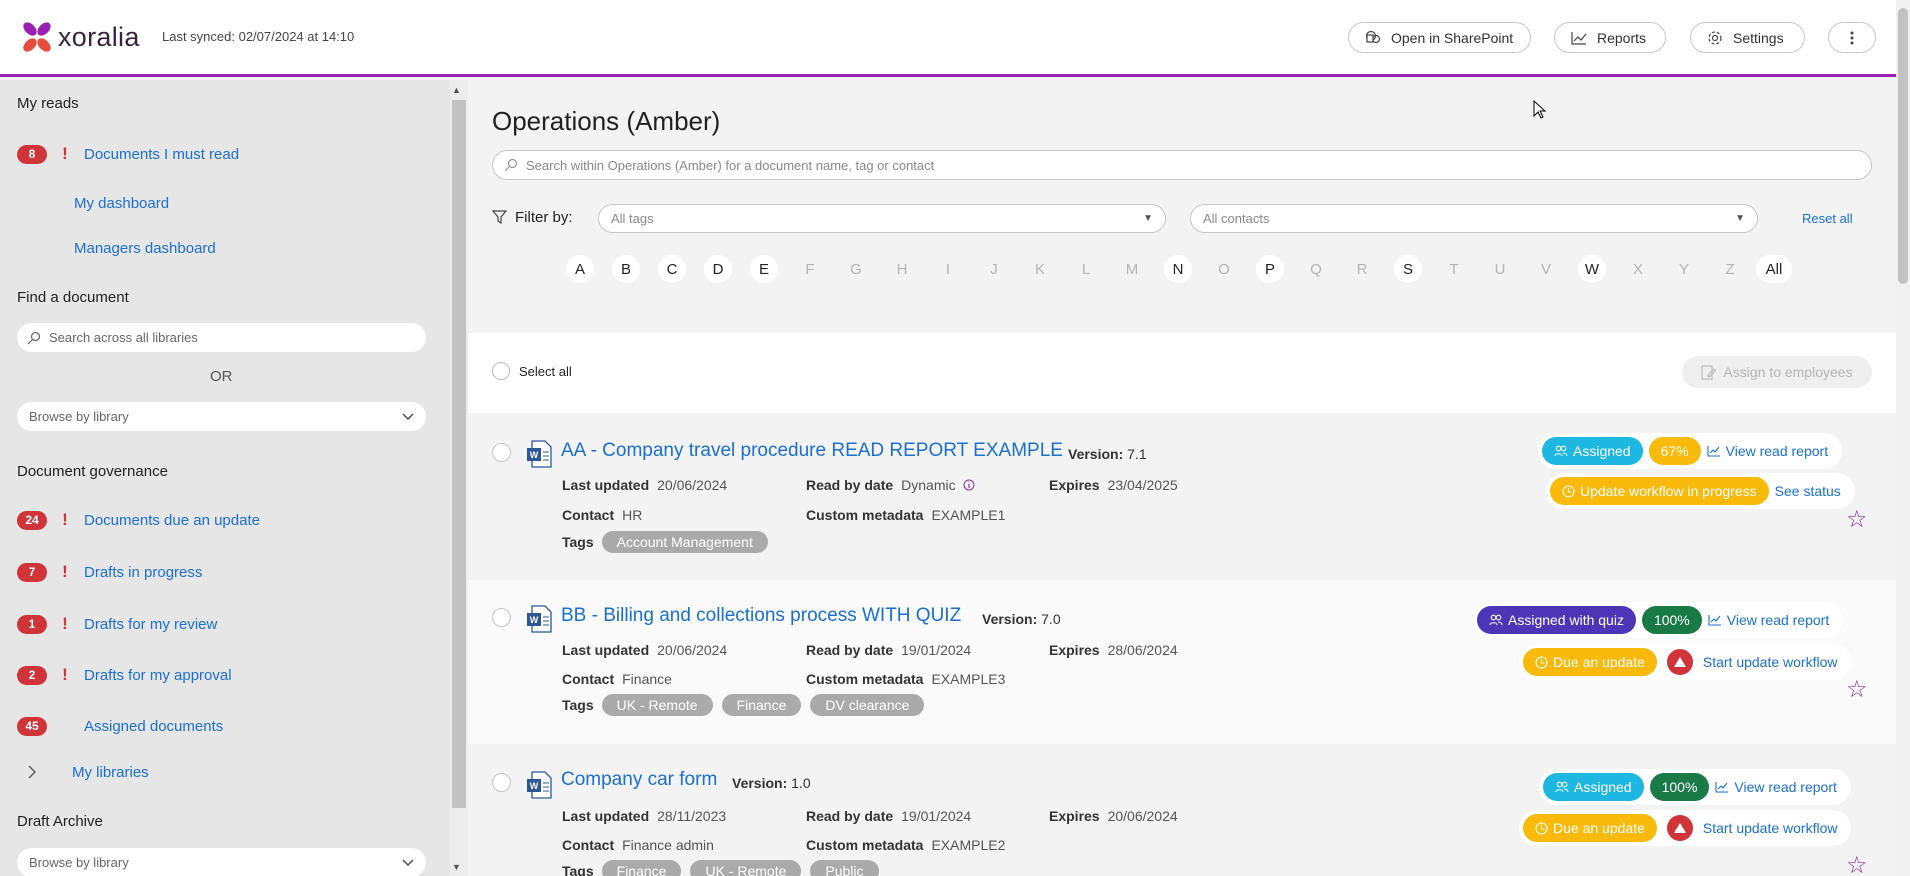 Image resolution: width=1910 pixels, height=876 pixels. I want to click on reports-button: Reports, so click(1610, 37).